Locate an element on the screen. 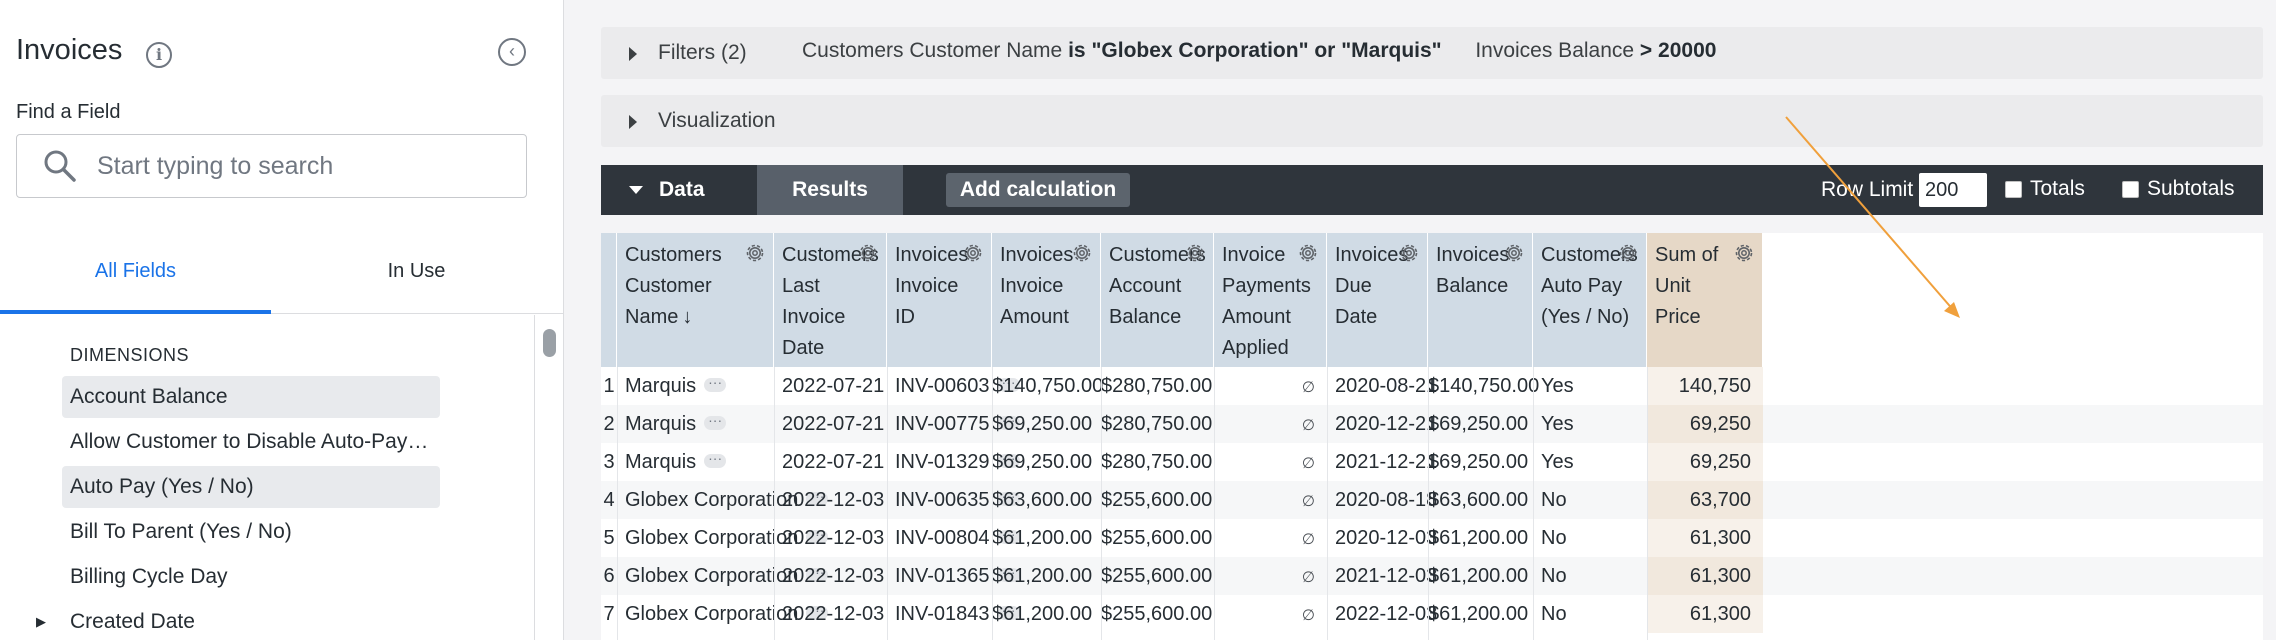  chevron-left-circle-icon: ‹ is located at coordinates (512, 52).